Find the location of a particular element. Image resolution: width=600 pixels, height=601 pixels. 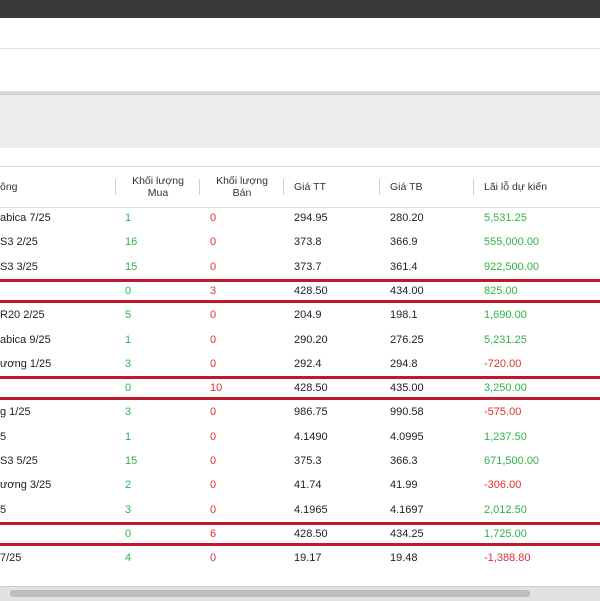

window-title-bar is located at coordinates (300, 9).